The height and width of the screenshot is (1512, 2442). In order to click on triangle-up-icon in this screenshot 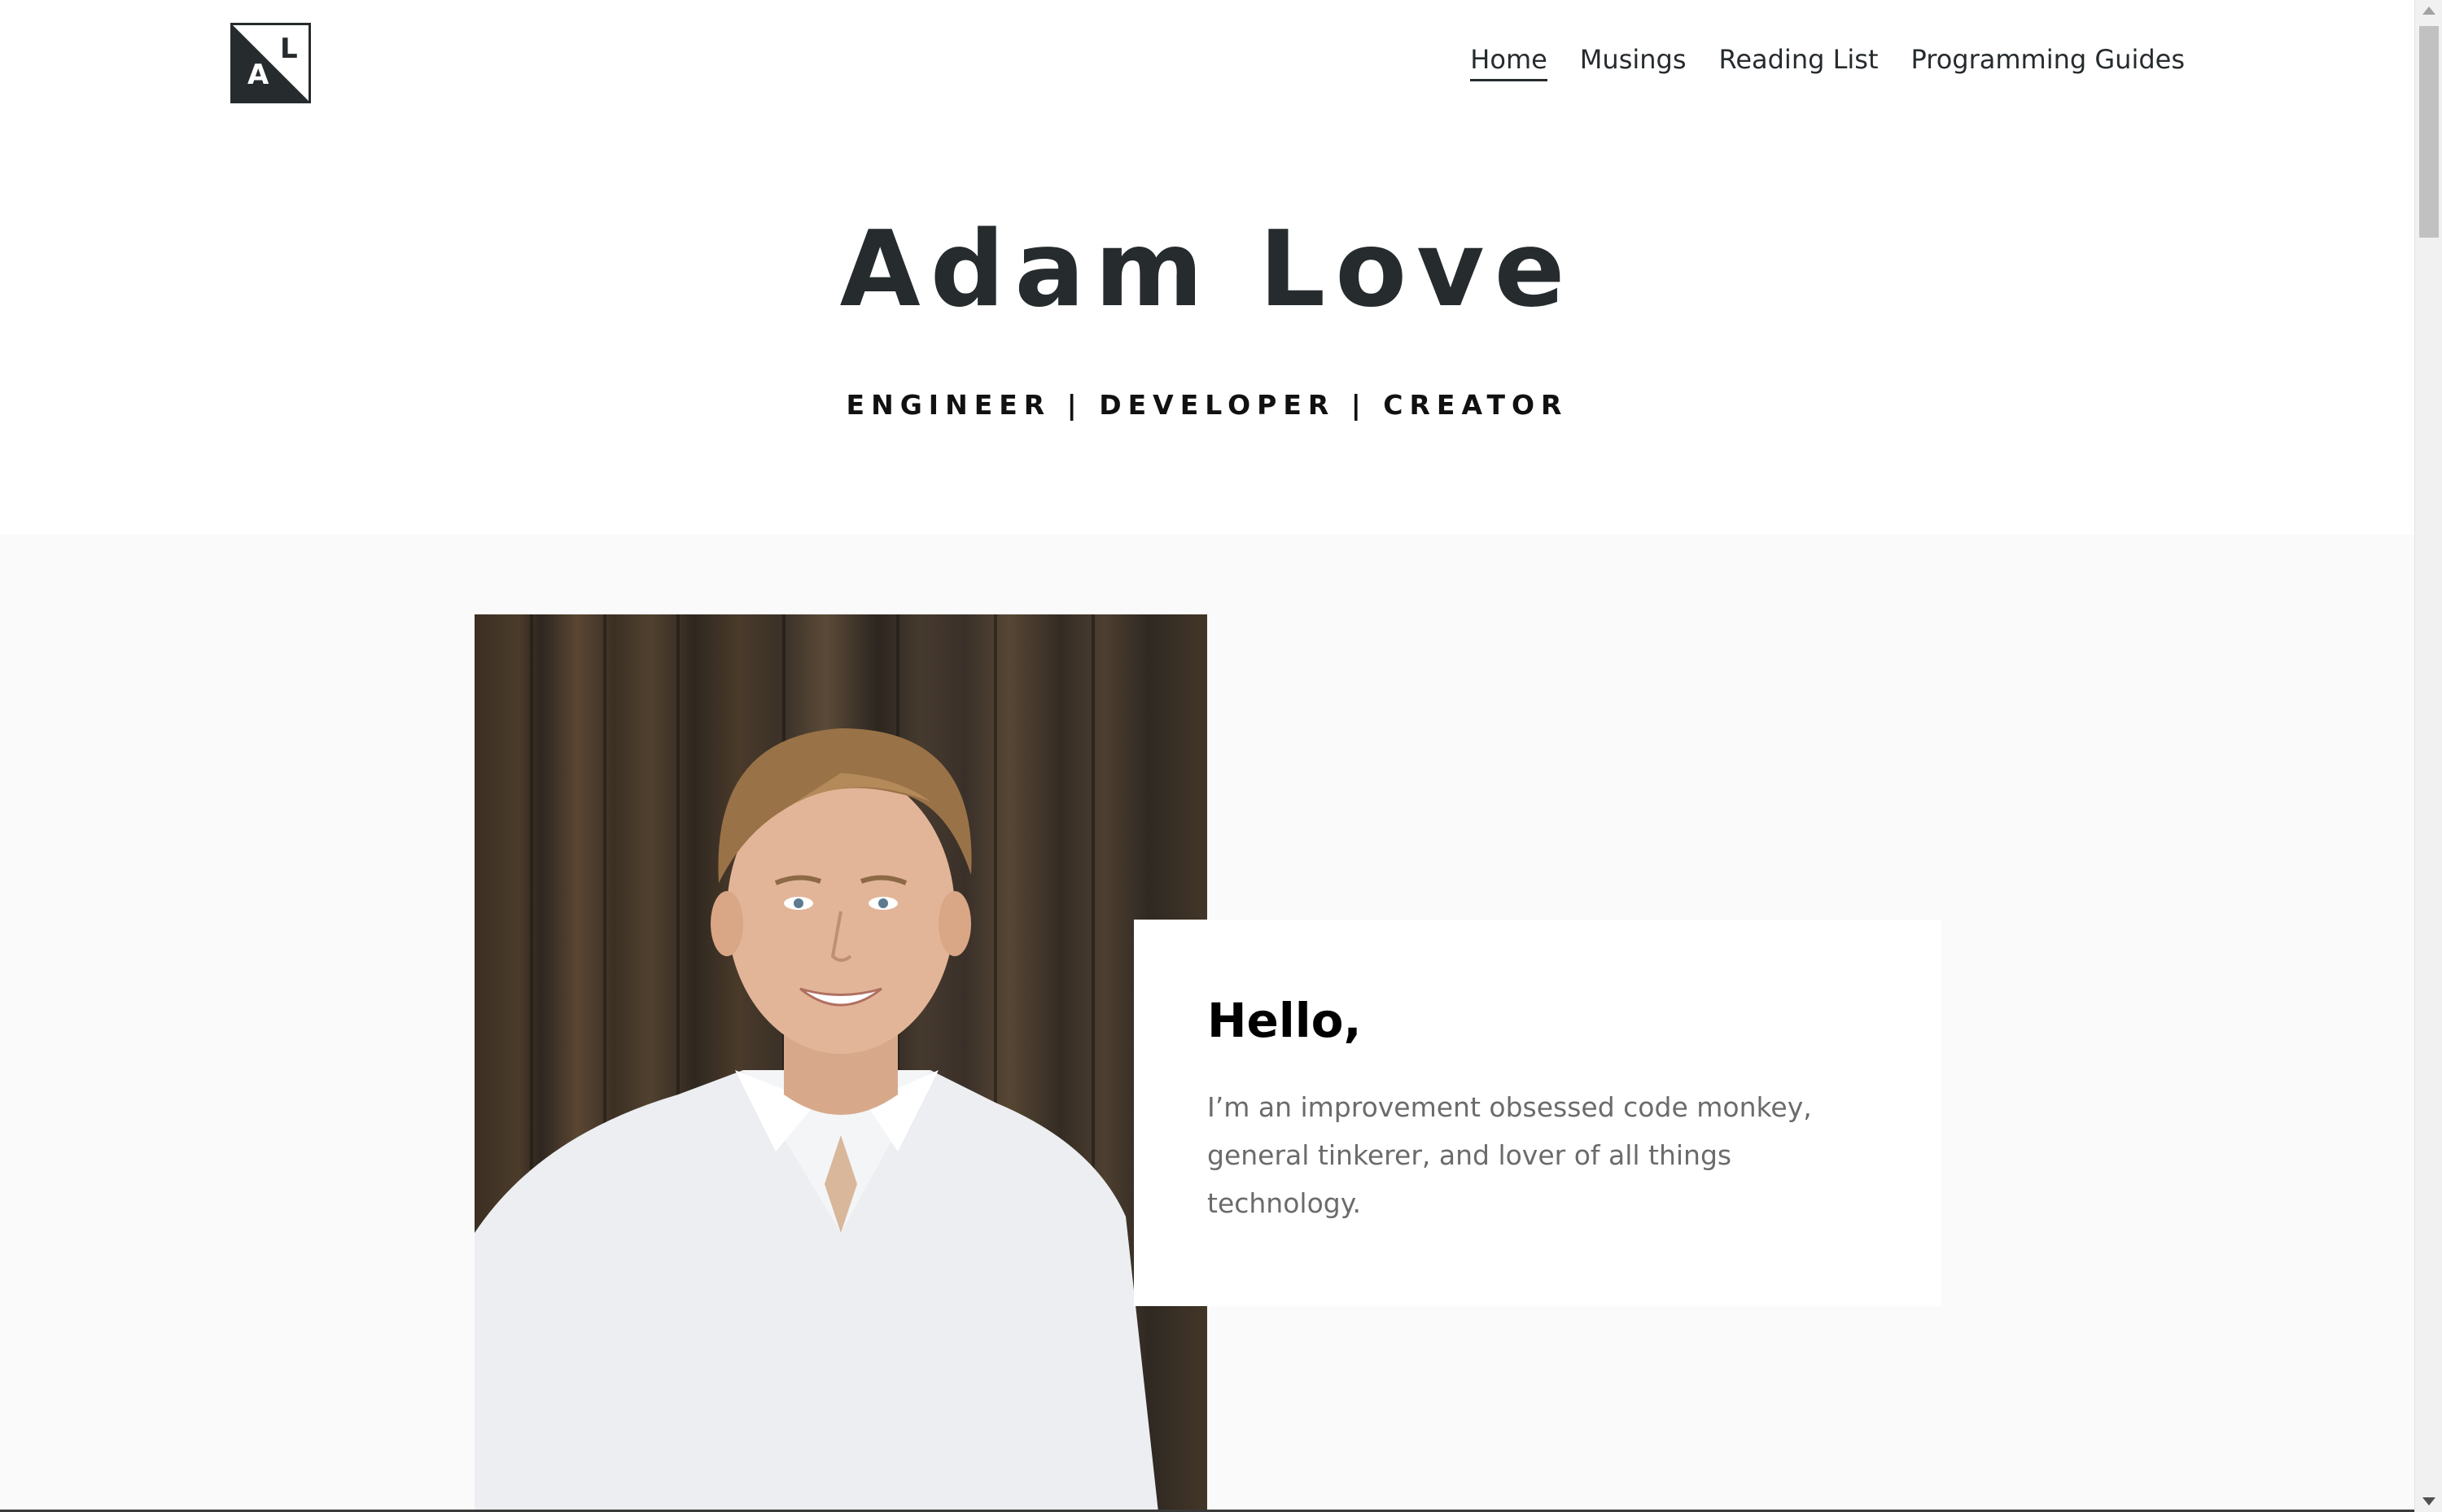, I will do `click(2428, 11)`.